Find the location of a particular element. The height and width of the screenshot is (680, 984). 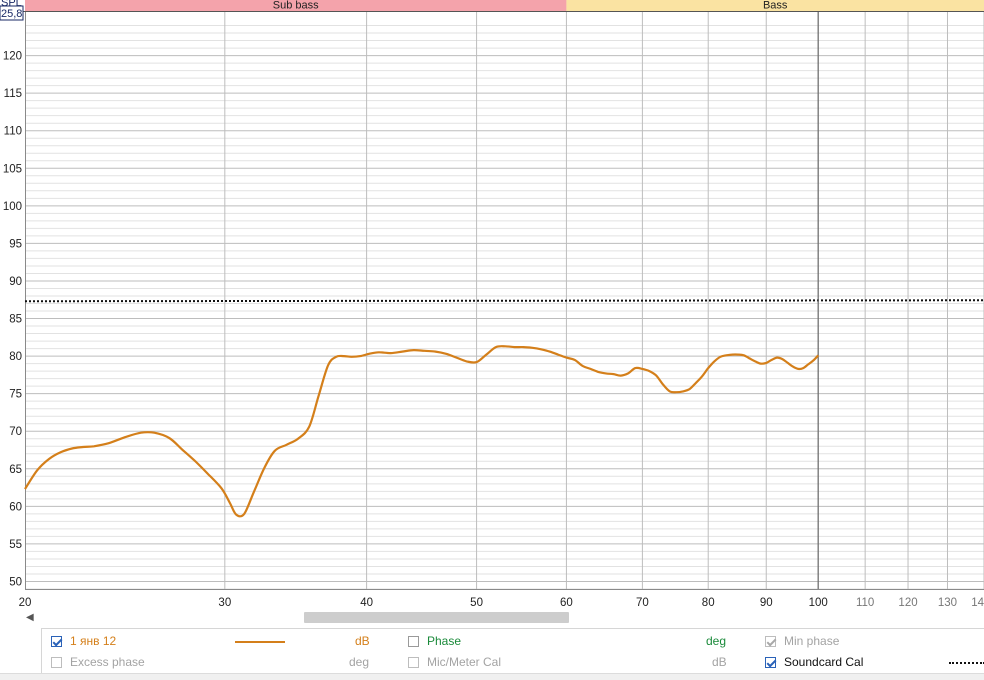

y-tick-label: 50 is located at coordinates (15, 582).